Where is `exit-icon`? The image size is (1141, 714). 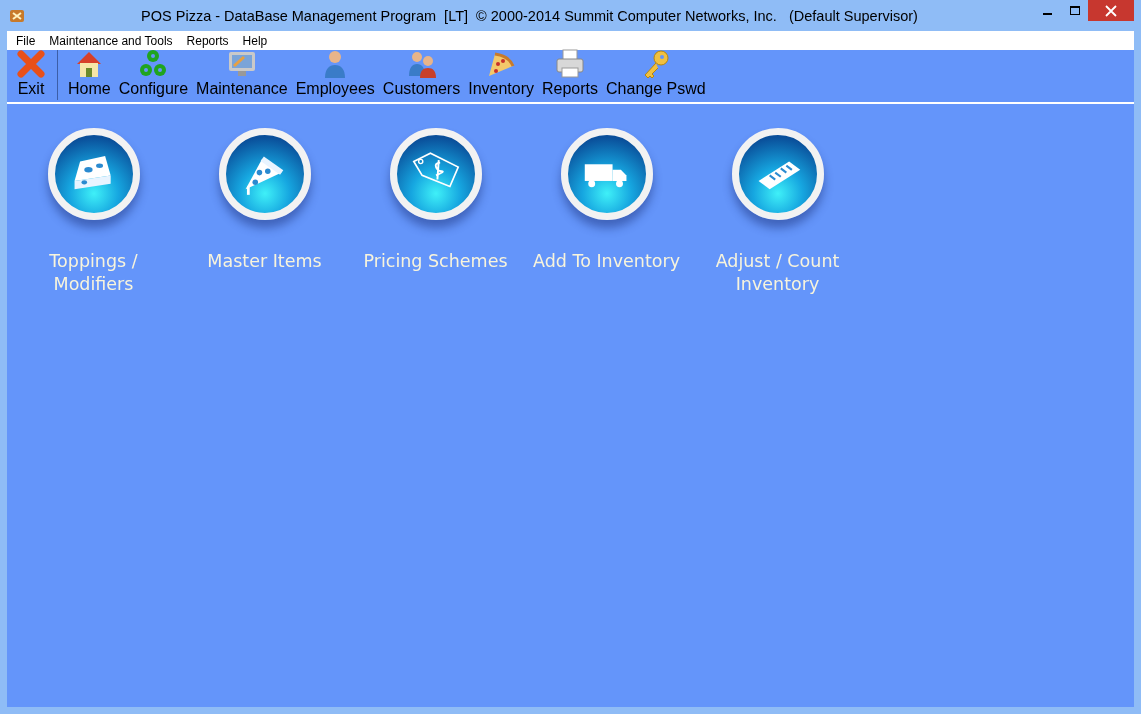 exit-icon is located at coordinates (31, 64).